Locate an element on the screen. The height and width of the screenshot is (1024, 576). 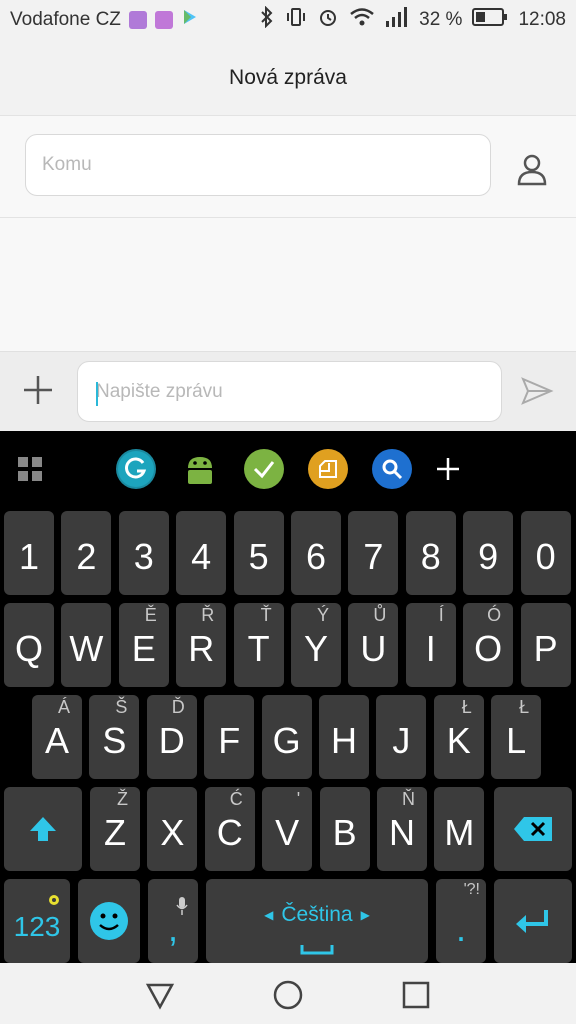
key-l: LŁ is located at coordinates (516, 737).